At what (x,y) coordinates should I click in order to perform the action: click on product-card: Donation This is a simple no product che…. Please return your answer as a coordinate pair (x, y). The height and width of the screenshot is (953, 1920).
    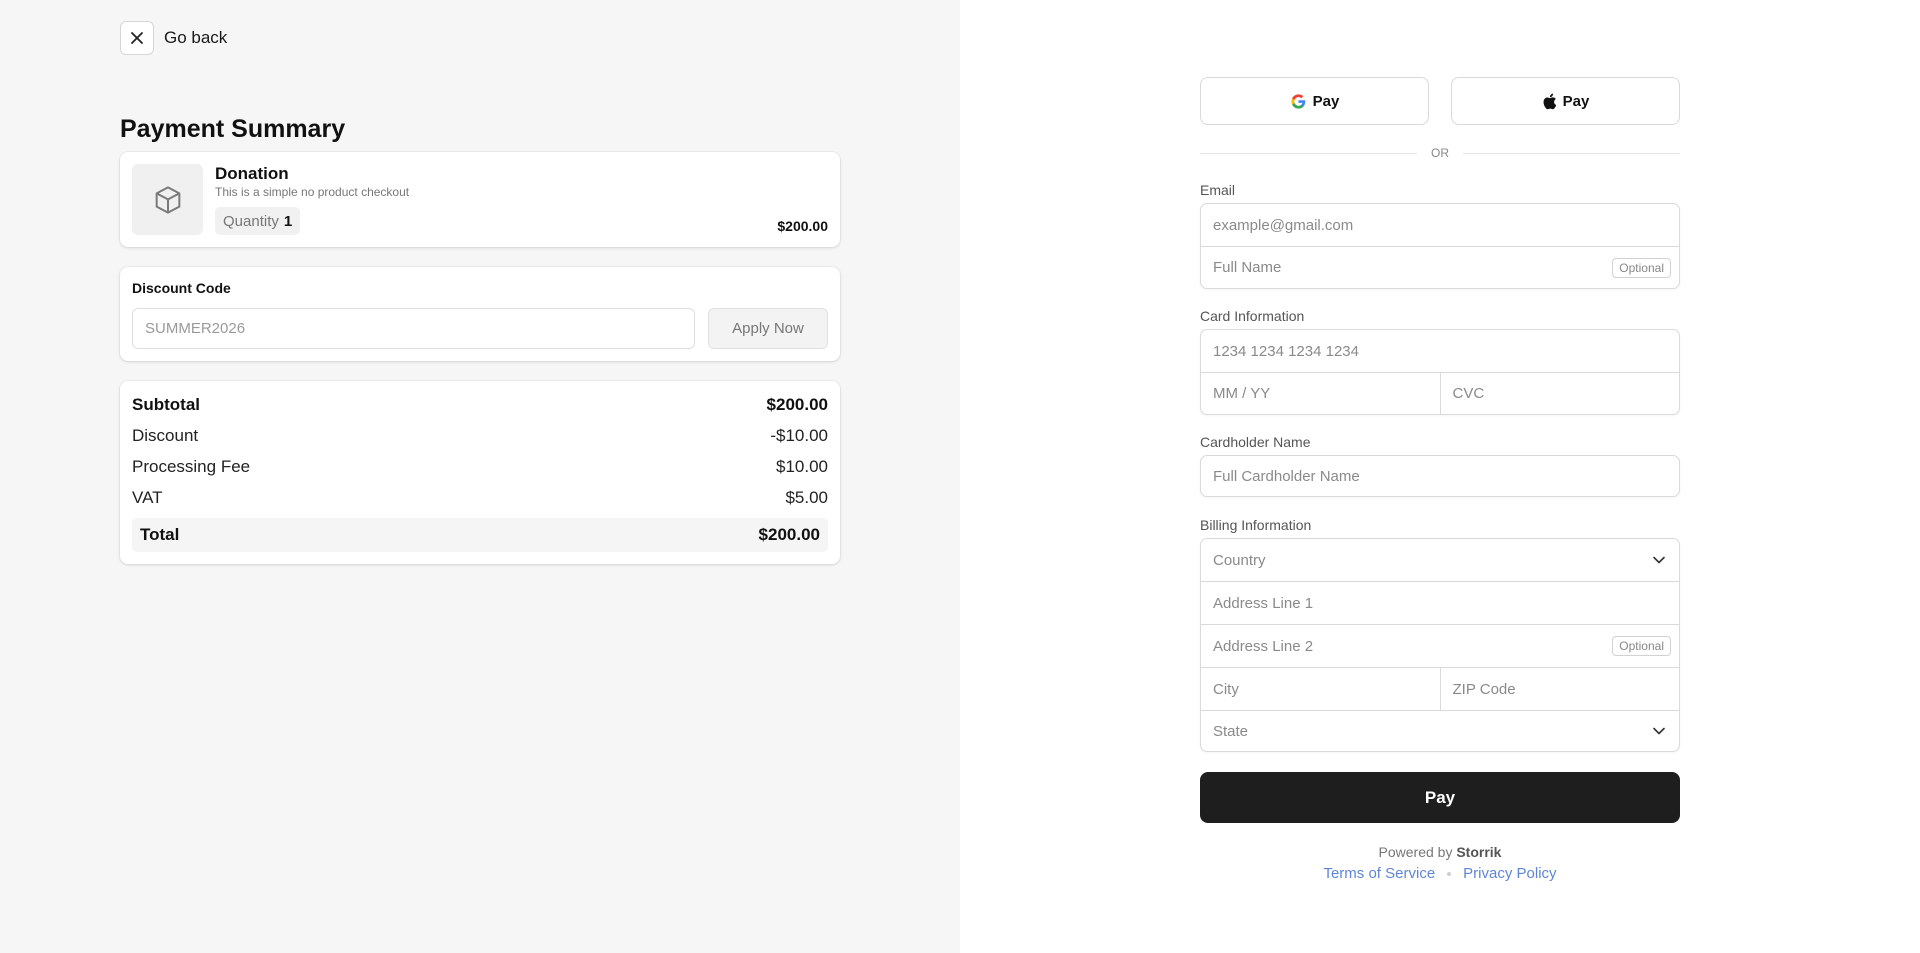
    Looking at the image, I should click on (480, 199).